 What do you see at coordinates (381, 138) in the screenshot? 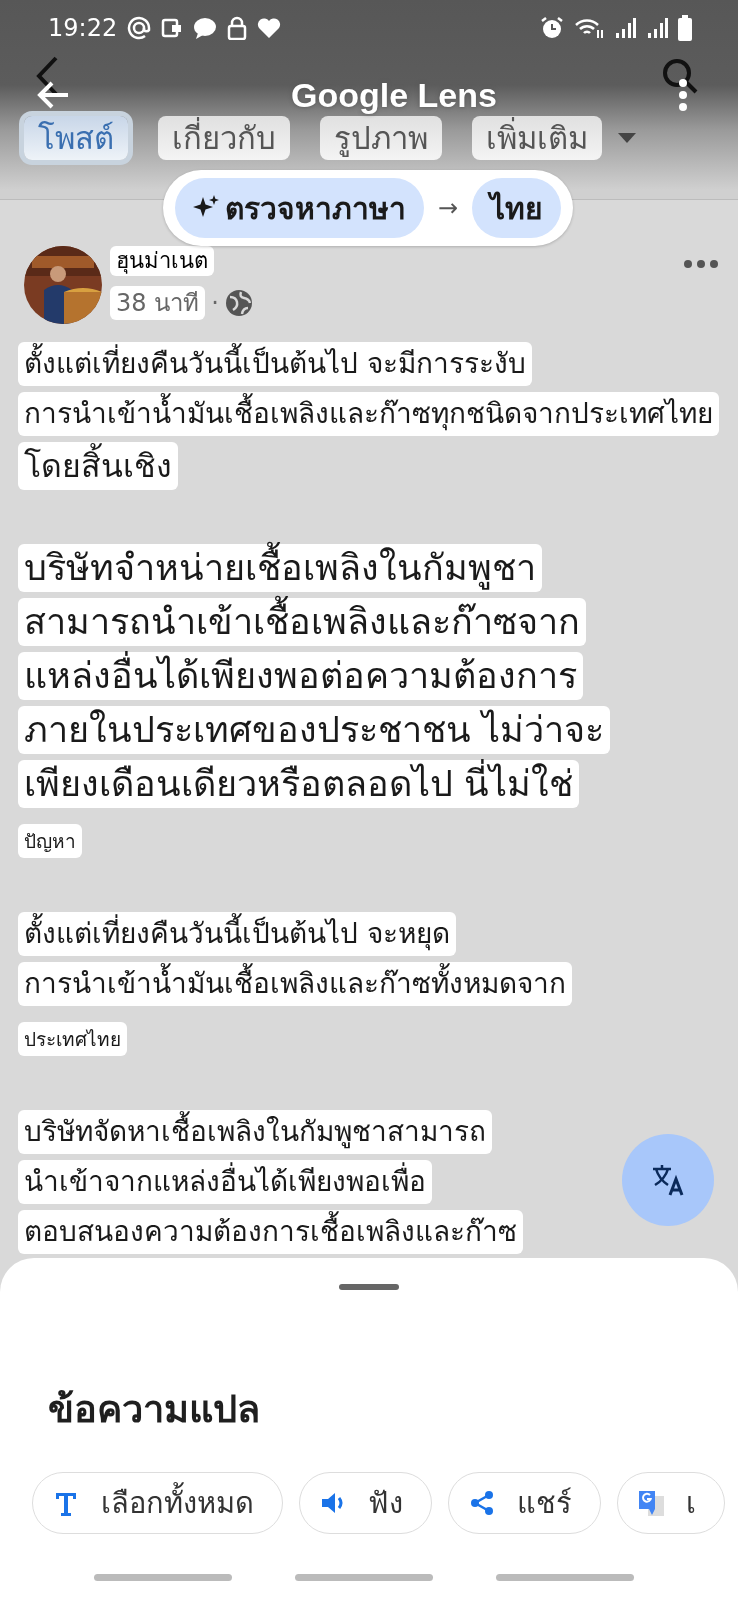
I see `tab: รูปภาพ` at bounding box center [381, 138].